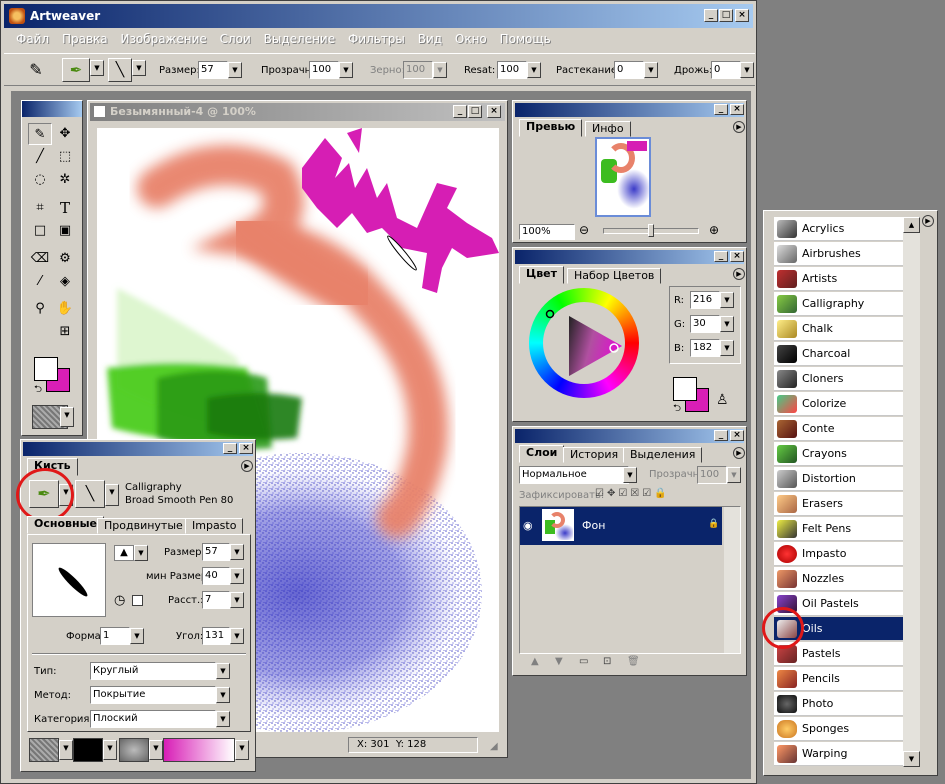 The height and width of the screenshot is (784, 945). Describe the element at coordinates (838, 529) in the screenshot. I see `brush-item-felt-pens: Felt Pens` at that location.